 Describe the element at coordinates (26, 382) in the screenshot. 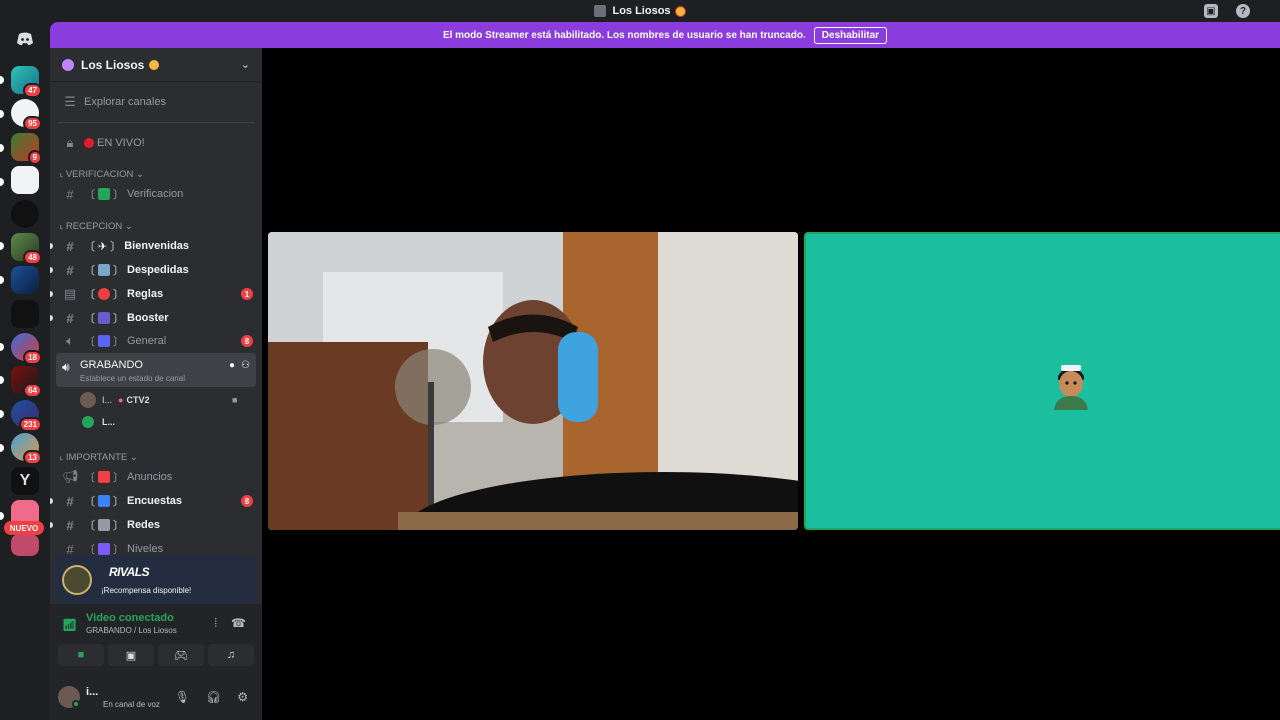

I see `guild-icon: 64` at that location.